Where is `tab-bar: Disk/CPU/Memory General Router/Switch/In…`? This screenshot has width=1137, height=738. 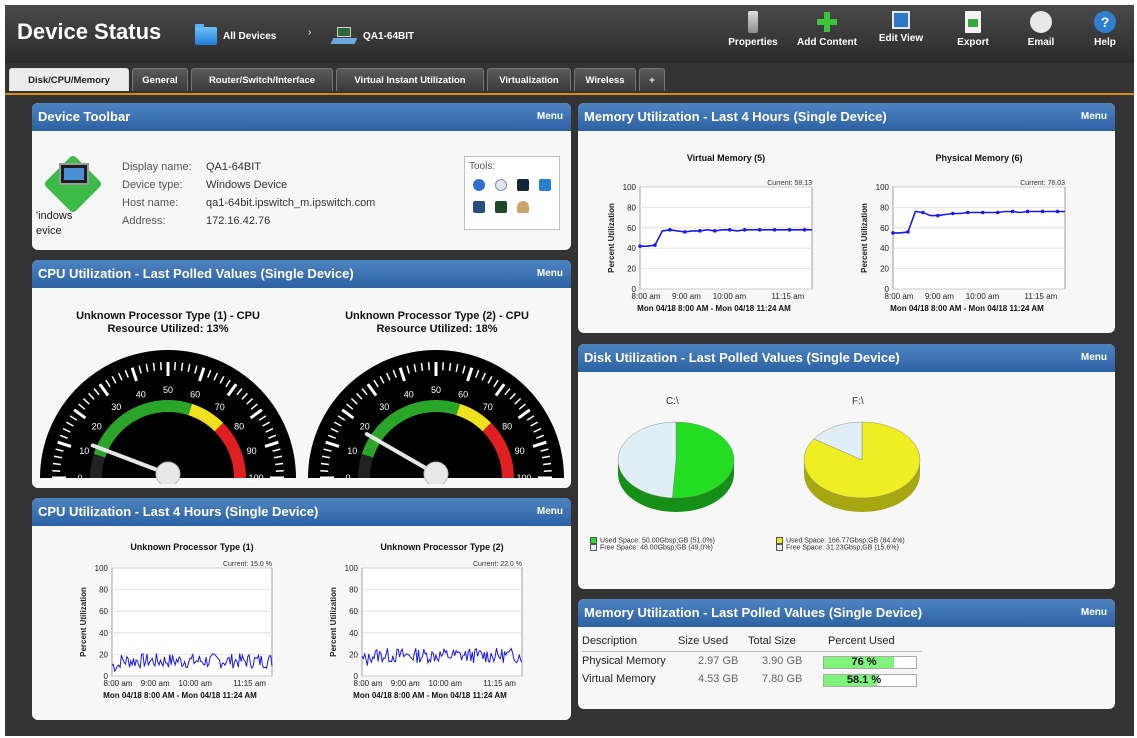 tab-bar: Disk/CPU/Memory General Router/Switch/In… is located at coordinates (569, 80).